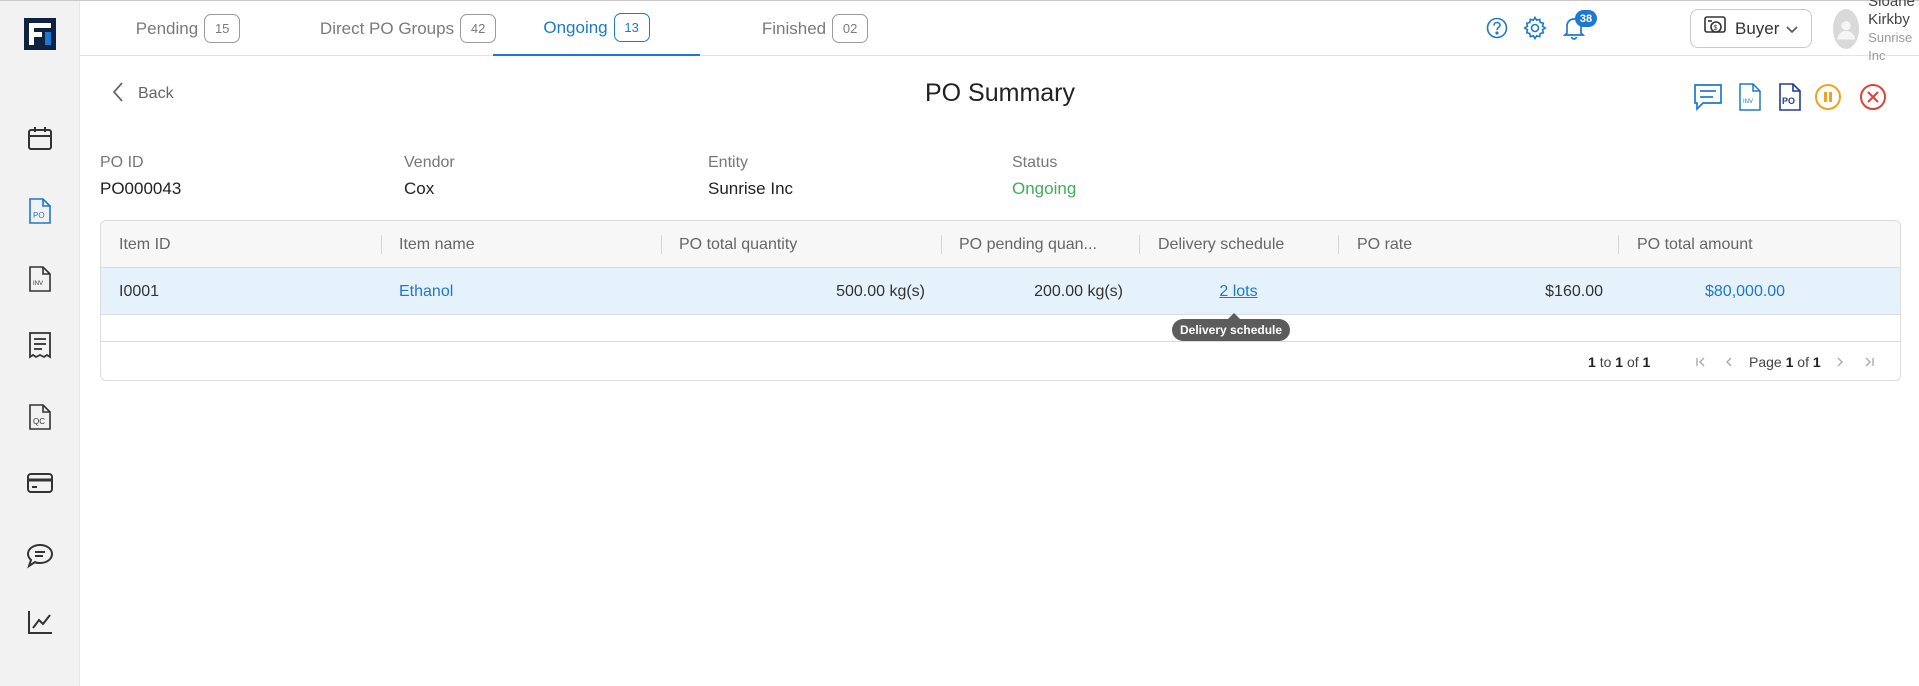 The image size is (1919, 686). I want to click on fl-logo-icon, so click(40, 34).